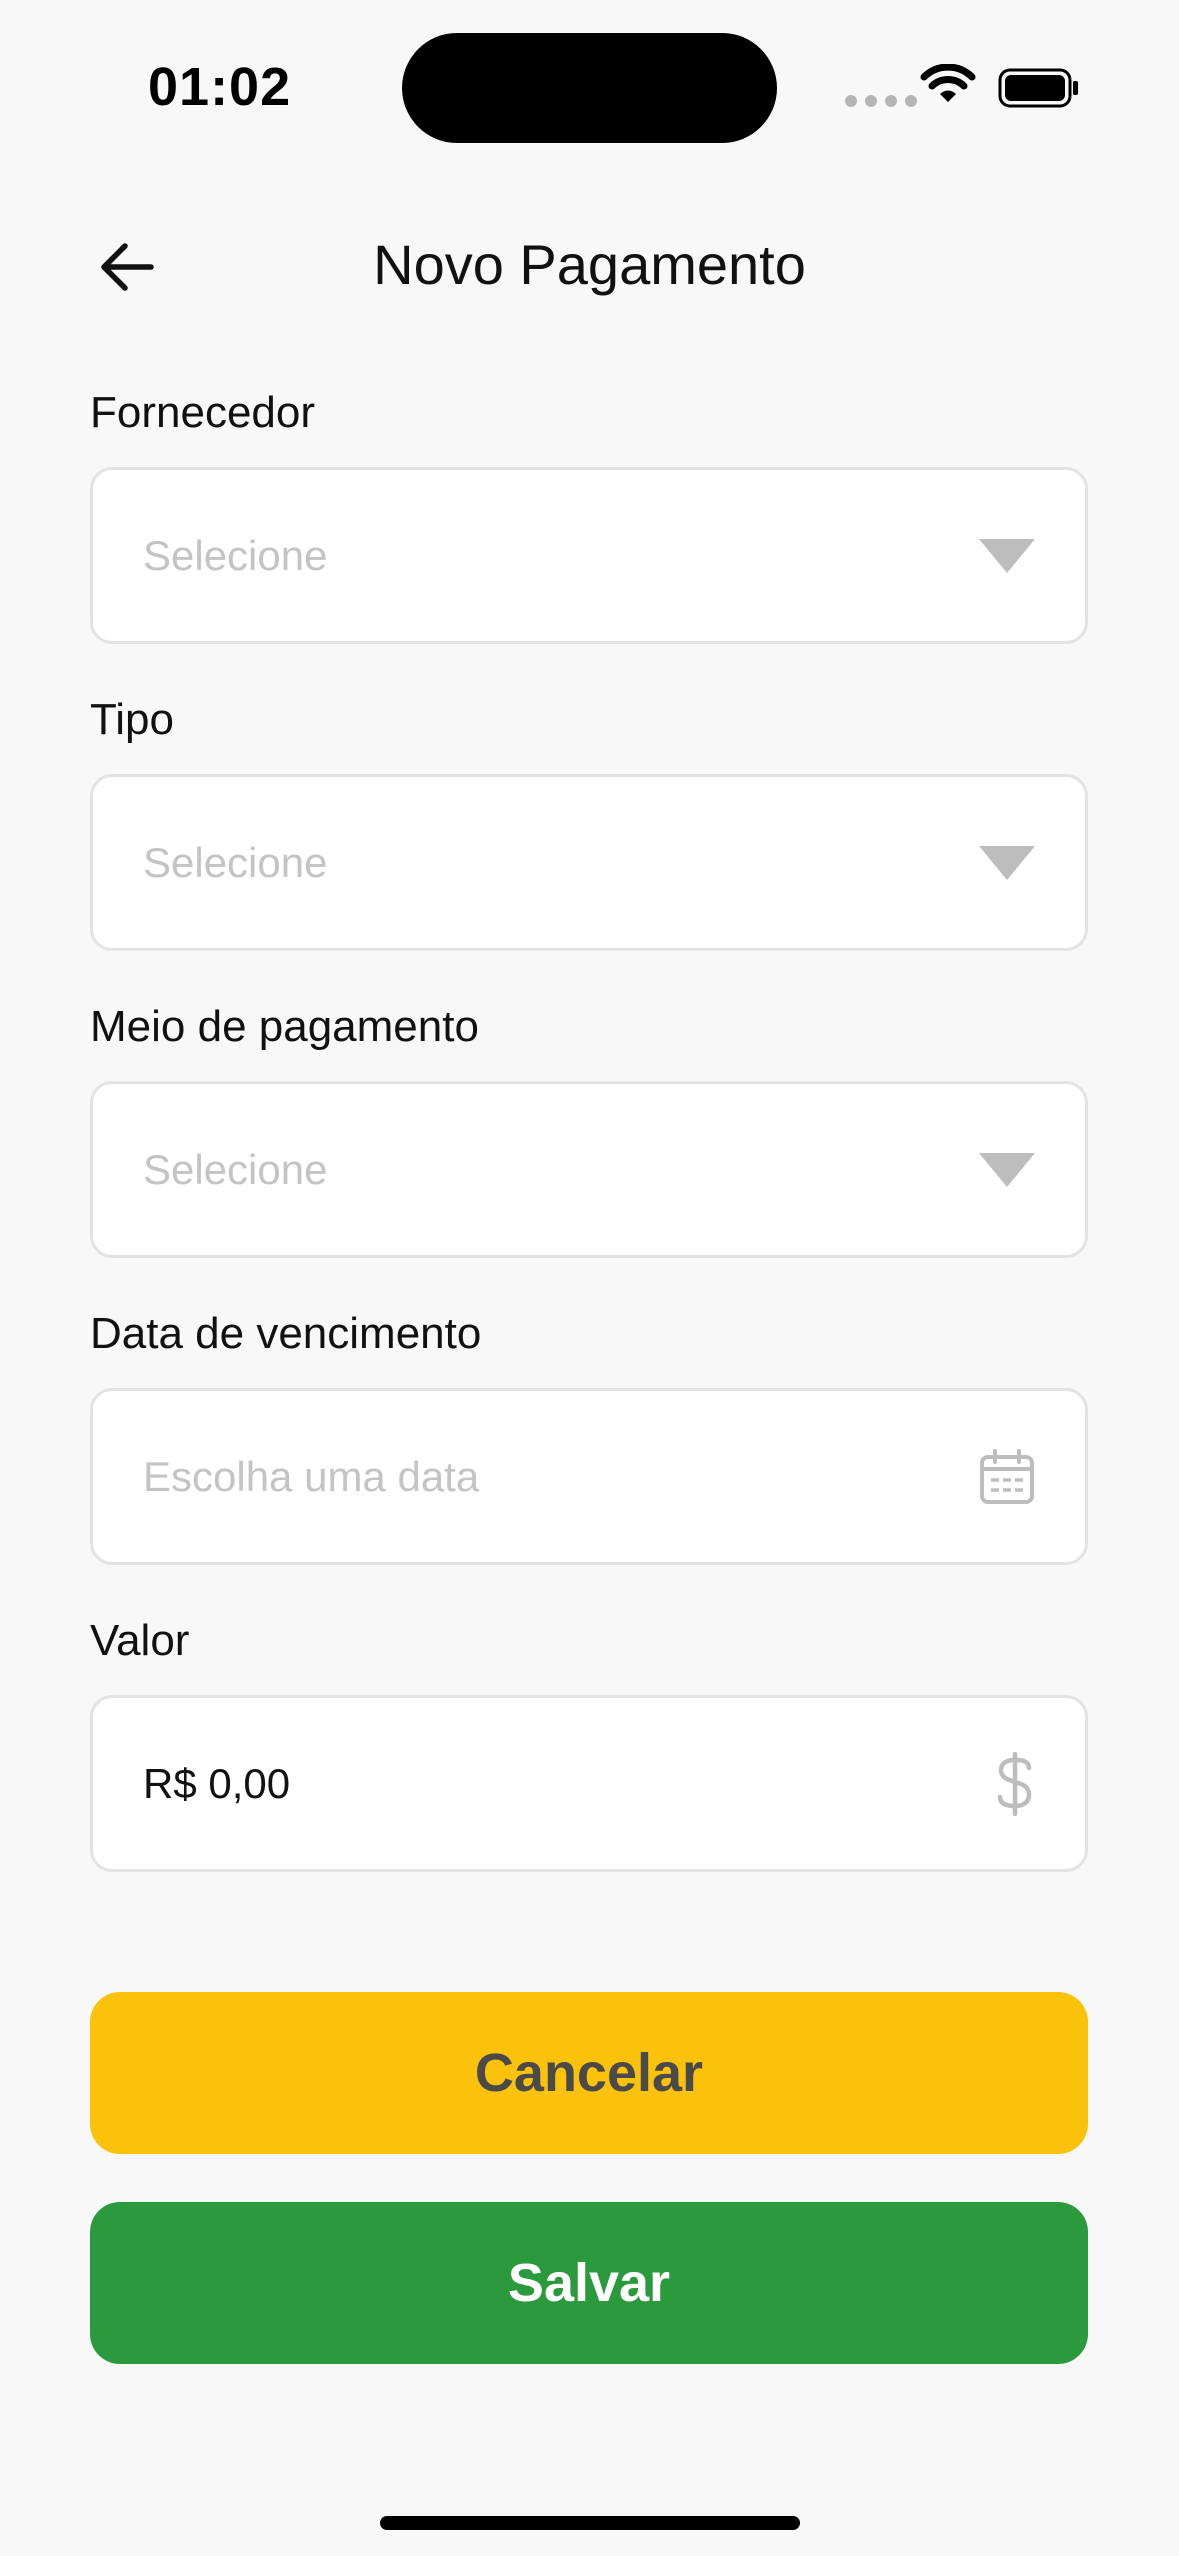 This screenshot has width=1179, height=2556. I want to click on data-vencimento-placeholder: Escolha uma data, so click(311, 1476).